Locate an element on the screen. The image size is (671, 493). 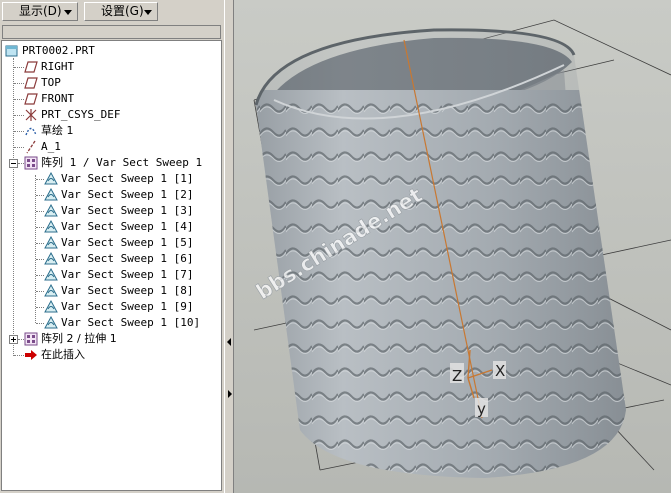
tree-item-label: Var Sect Sweep 1 [2] is located at coordinates (127, 194).